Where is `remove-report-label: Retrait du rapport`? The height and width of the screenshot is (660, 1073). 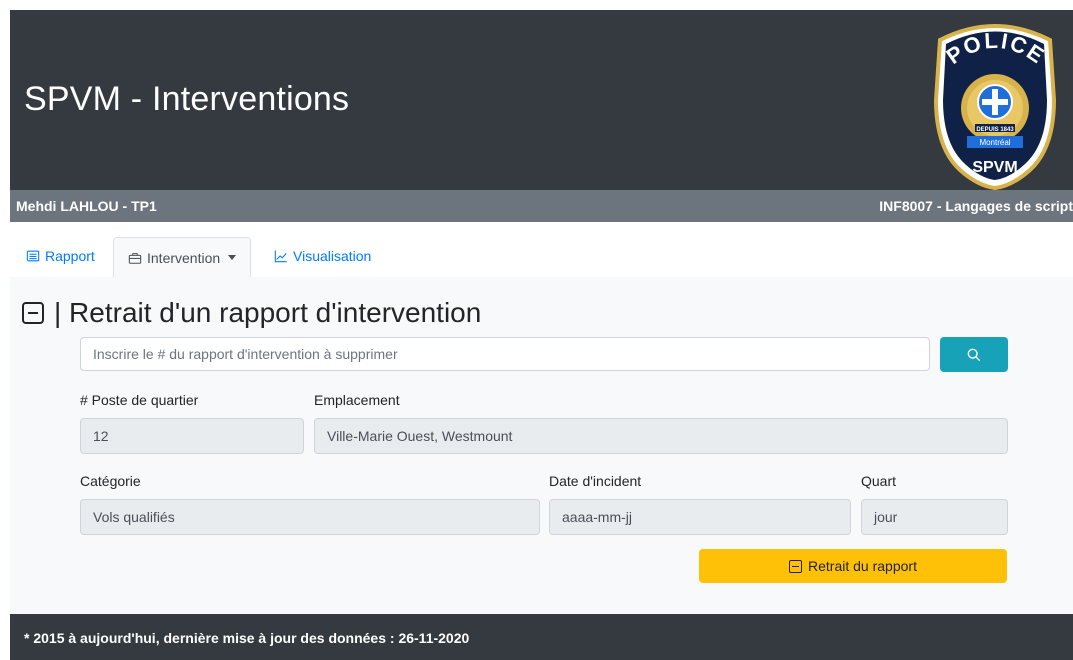
remove-report-label: Retrait du rapport is located at coordinates (862, 566).